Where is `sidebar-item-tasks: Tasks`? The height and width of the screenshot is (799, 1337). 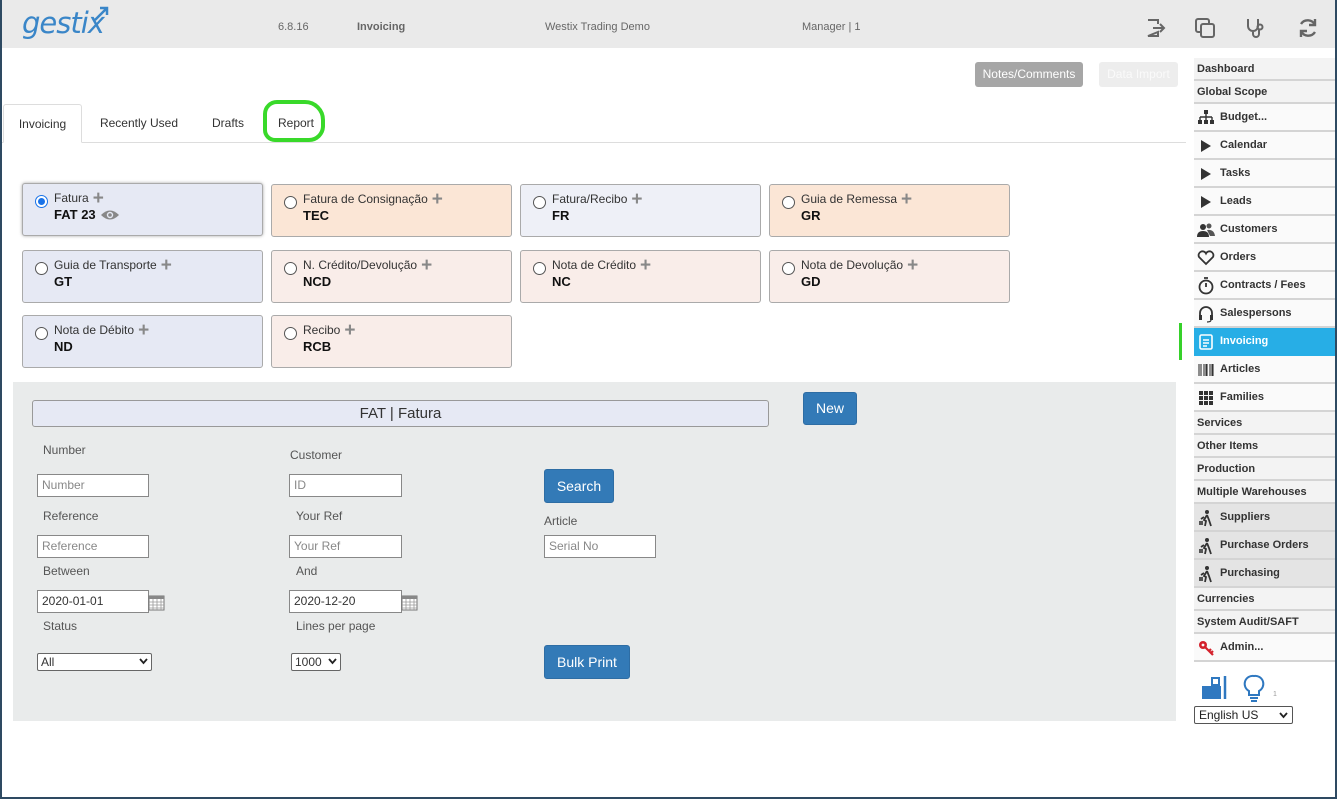 sidebar-item-tasks: Tasks is located at coordinates (1264, 174).